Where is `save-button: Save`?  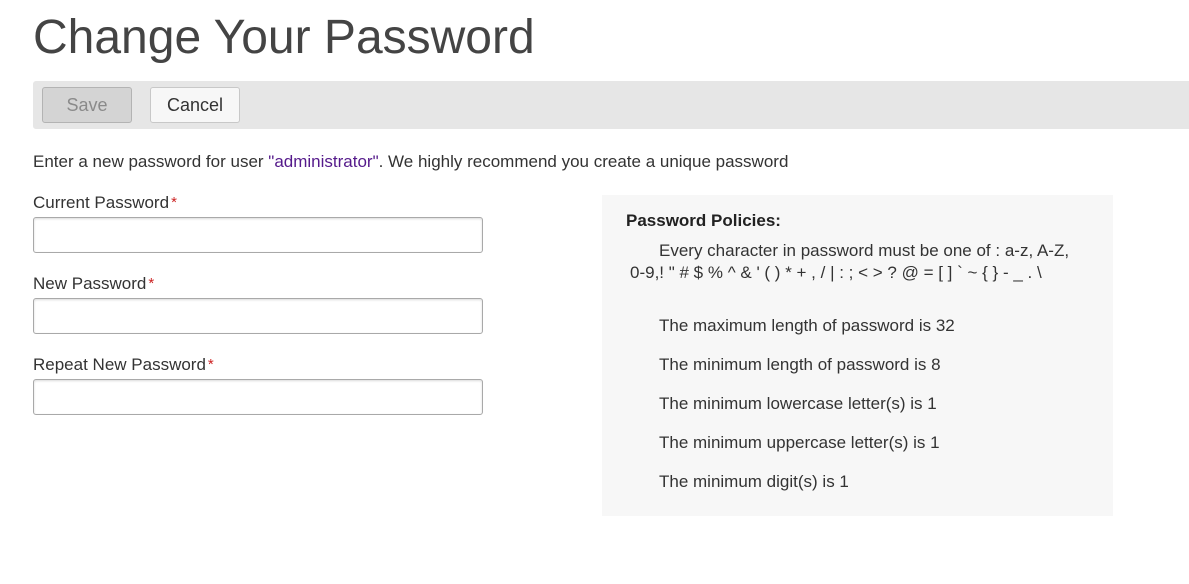 save-button: Save is located at coordinates (87, 105).